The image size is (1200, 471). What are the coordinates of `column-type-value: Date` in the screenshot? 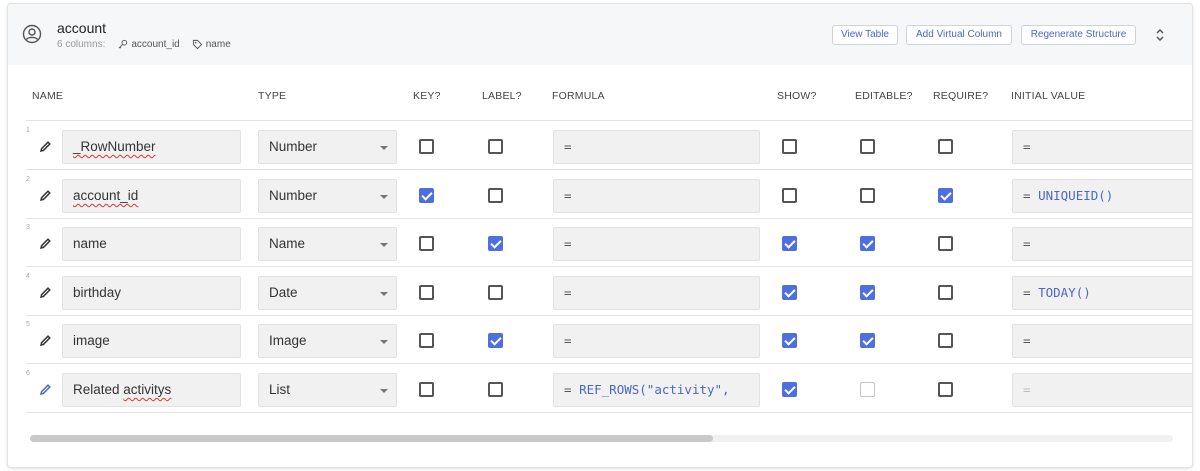 It's located at (283, 292).